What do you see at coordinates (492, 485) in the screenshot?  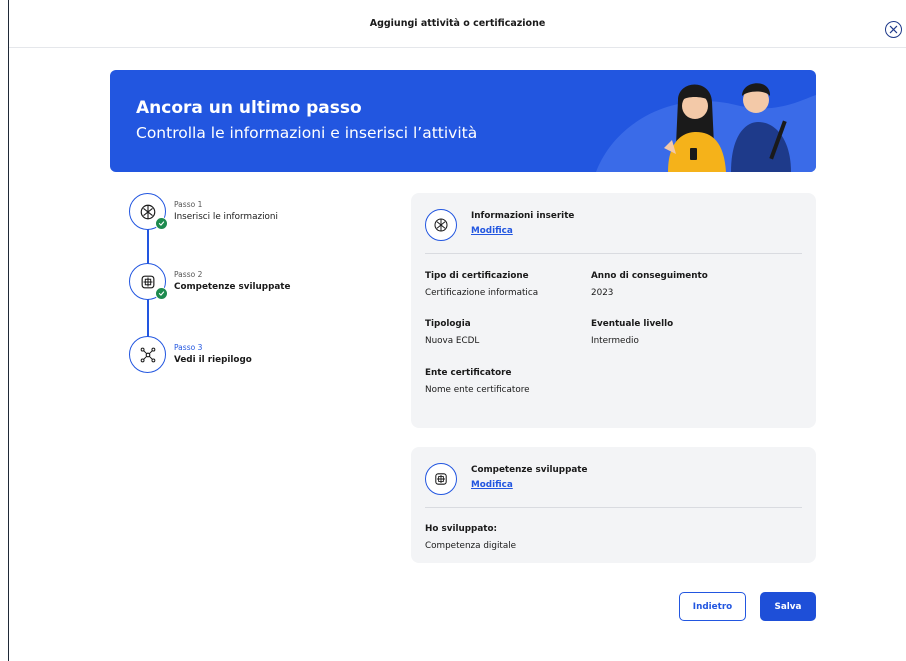 I see `skills-card-edit-link: Modifica` at bounding box center [492, 485].